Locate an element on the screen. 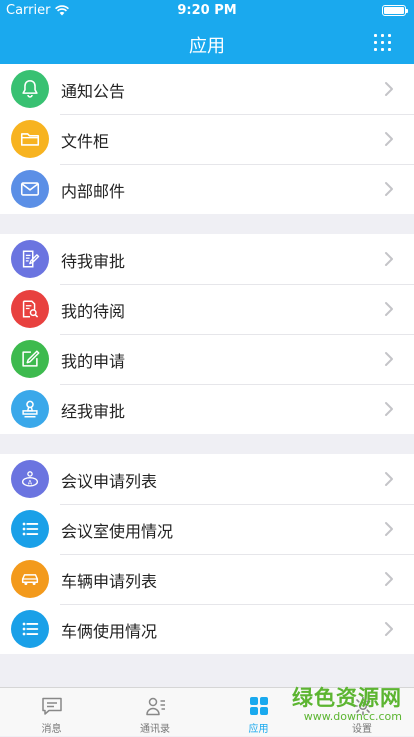 This screenshot has height=737, width=414. list-item: 待我审批 is located at coordinates (207, 259).